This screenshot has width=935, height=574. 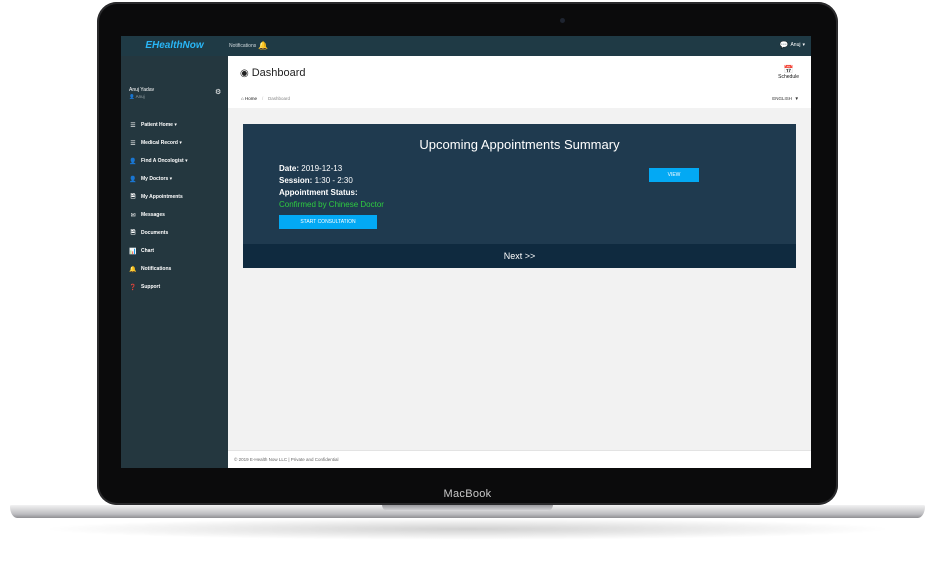 I want to click on envelope-icon: ✉, so click(x=133, y=215).